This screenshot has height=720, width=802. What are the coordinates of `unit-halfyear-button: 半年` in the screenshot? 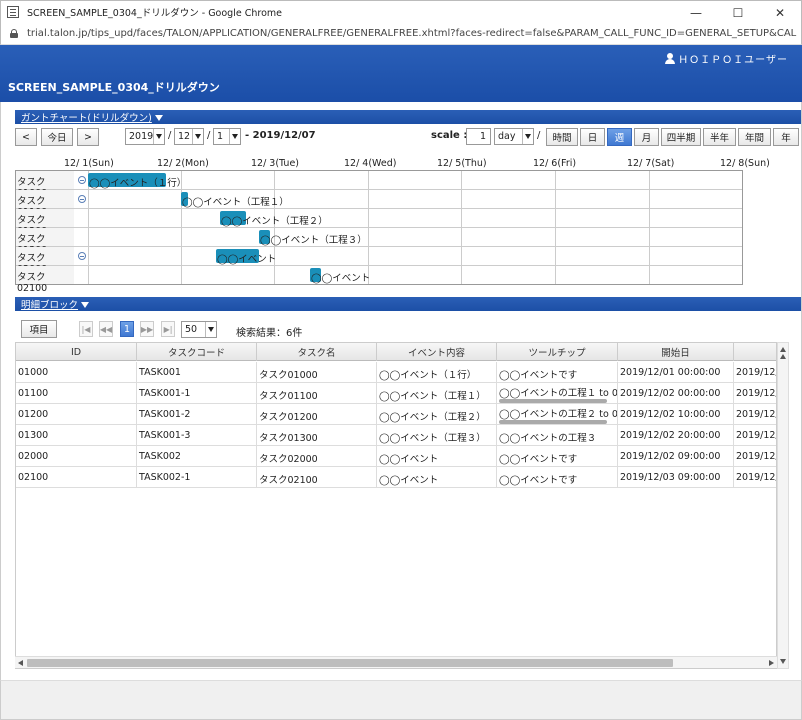 It's located at (719, 137).